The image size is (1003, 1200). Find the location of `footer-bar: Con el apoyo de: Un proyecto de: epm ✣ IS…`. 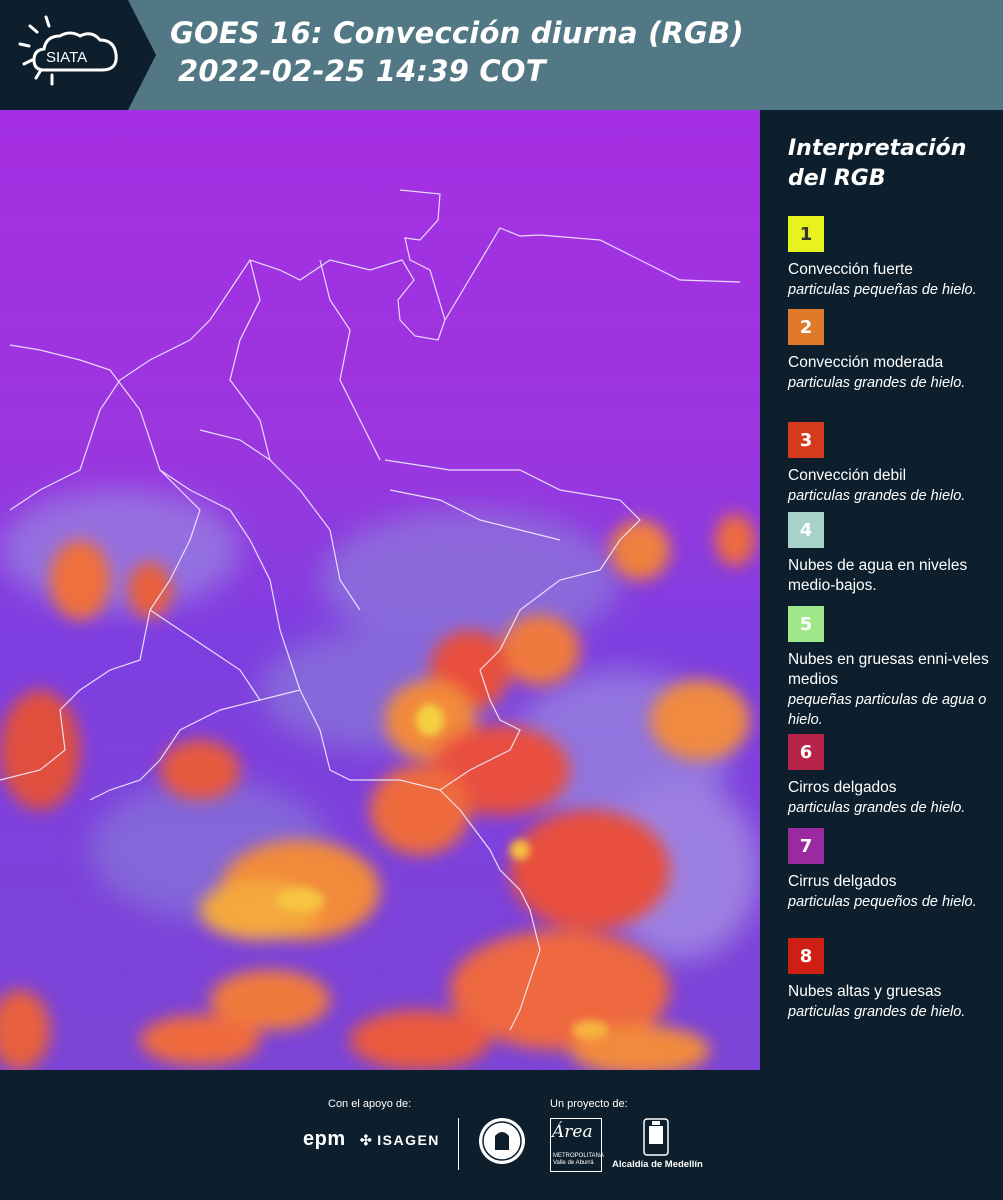

footer-bar: Con el apoyo de: Un proyecto de: epm ✣ IS… is located at coordinates (501, 1135).